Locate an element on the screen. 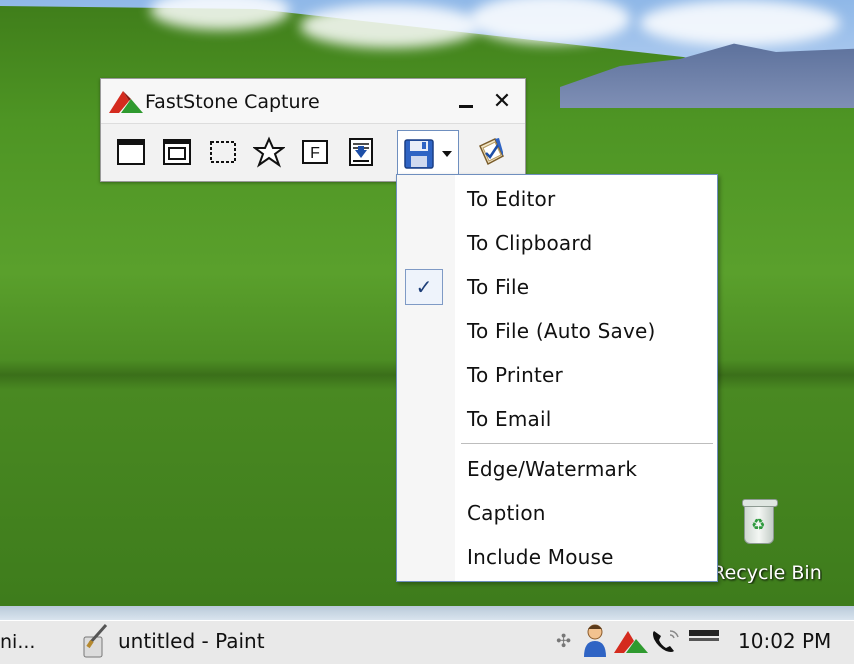 The height and width of the screenshot is (664, 854). recycle-bin-icon: ♻ is located at coordinates (760, 521).